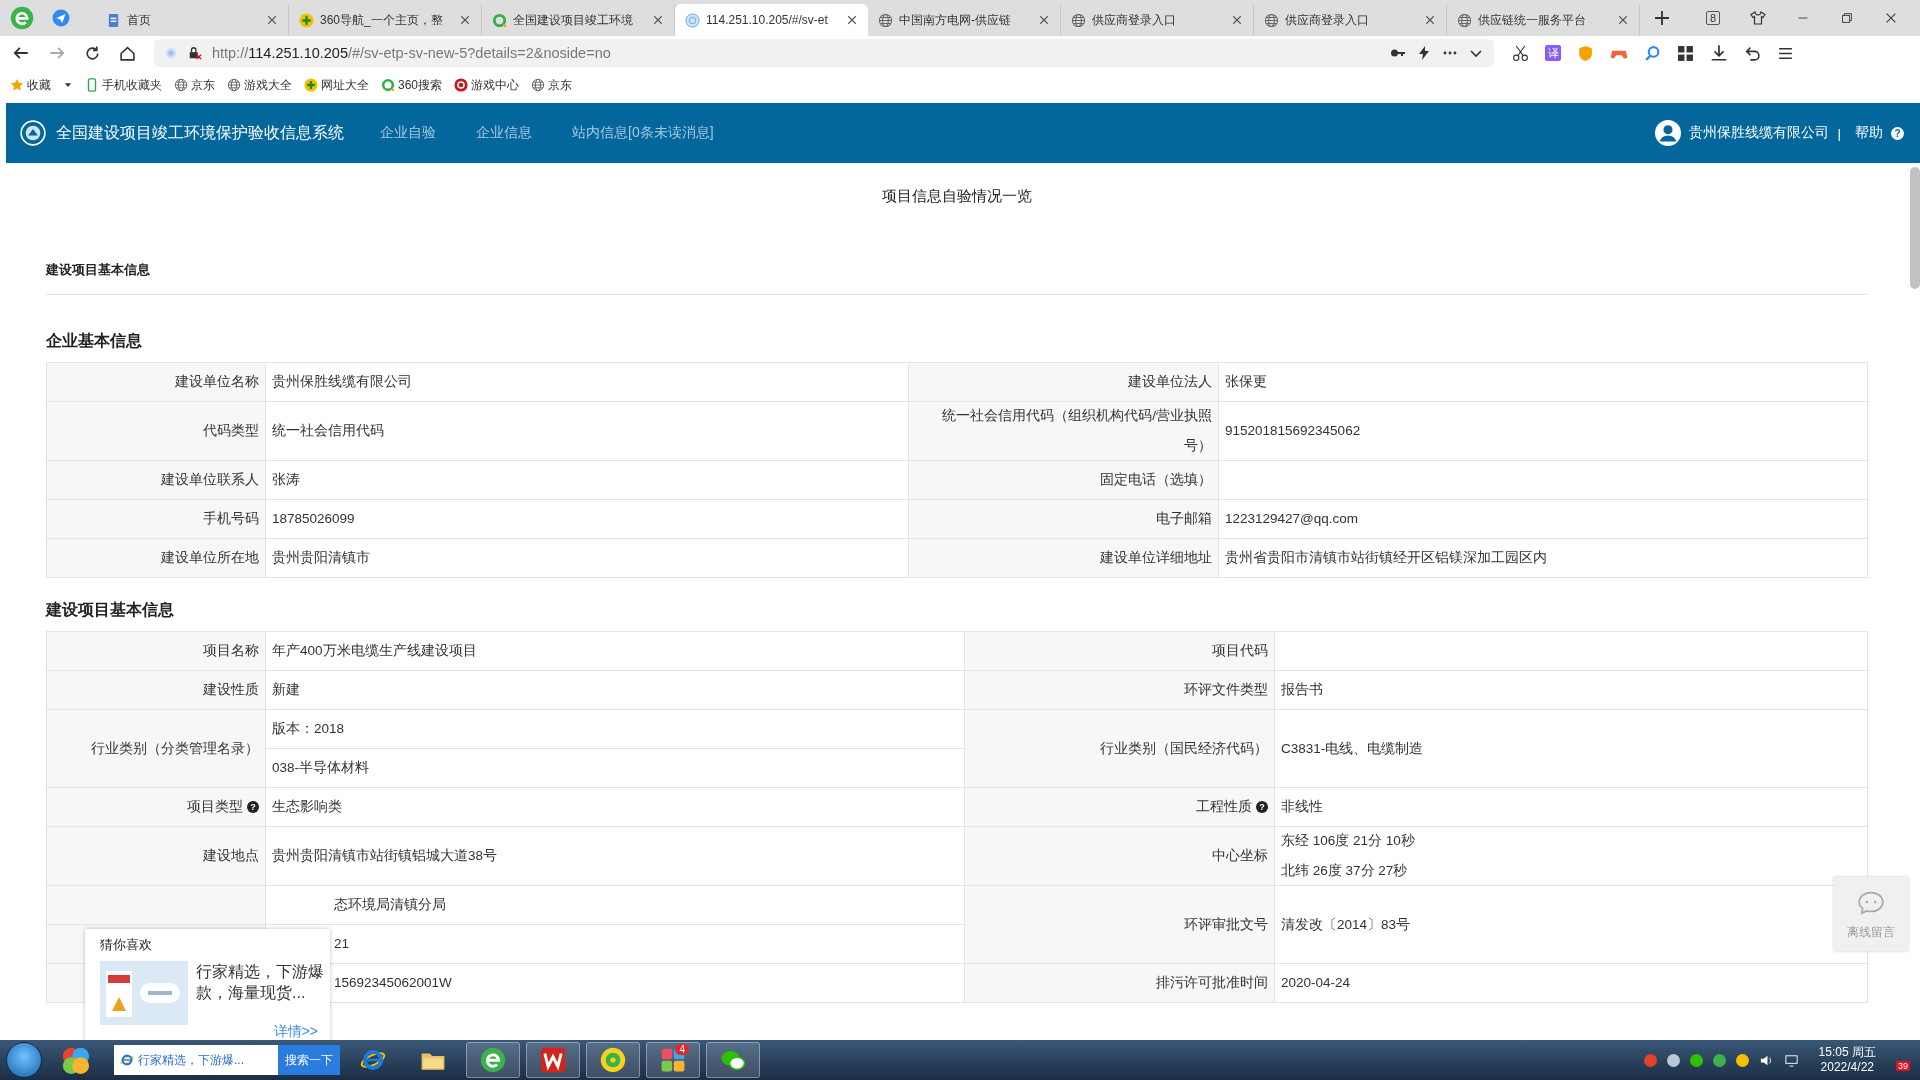  I want to click on field-label: 中心坐标, so click(1240, 856).